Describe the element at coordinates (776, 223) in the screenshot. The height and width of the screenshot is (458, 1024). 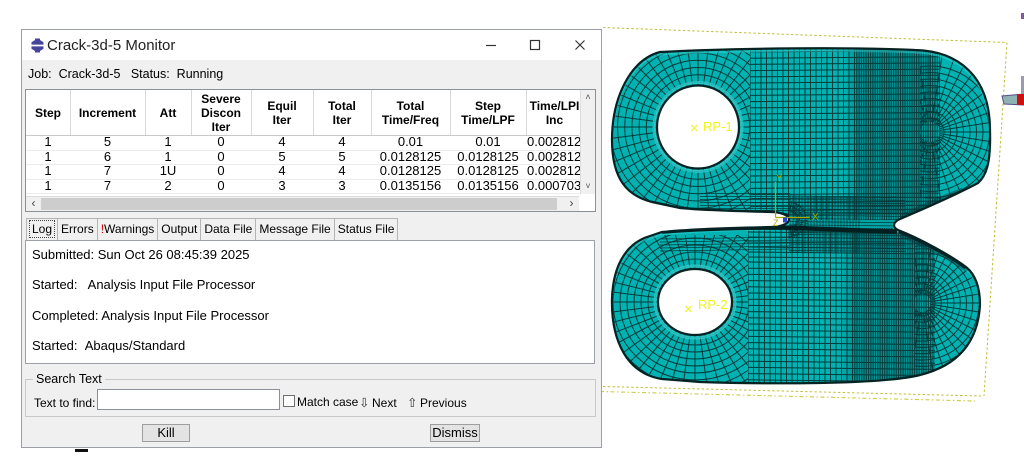
I see `svg-text: Z` at that location.